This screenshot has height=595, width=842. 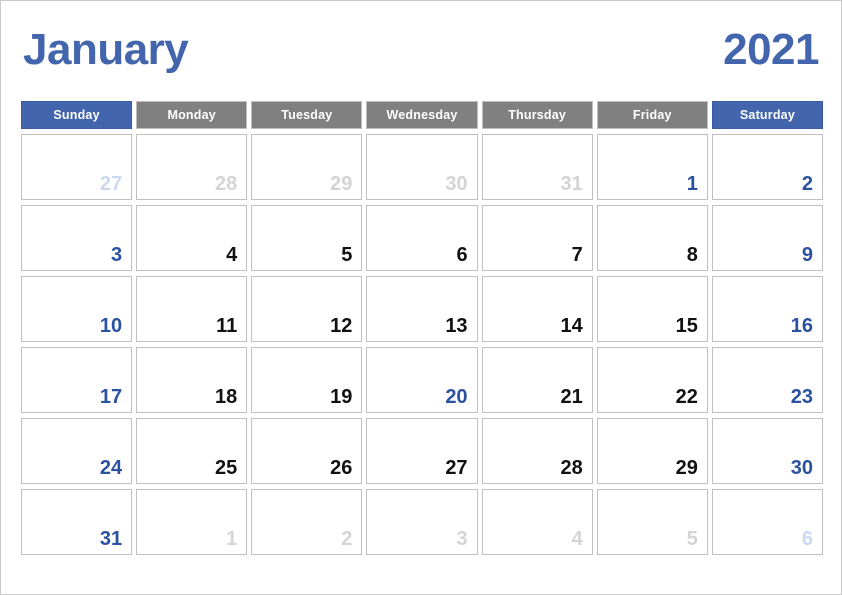 I want to click on calendar-day-cell: 20, so click(x=422, y=380).